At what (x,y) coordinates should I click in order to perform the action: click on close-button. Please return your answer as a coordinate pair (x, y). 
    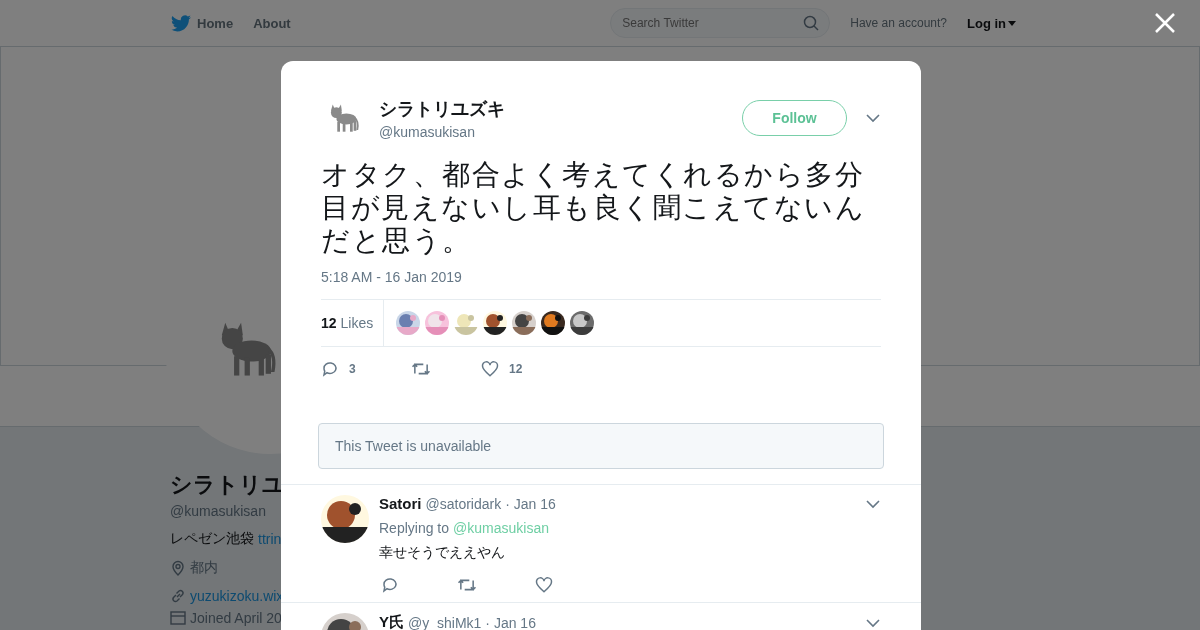
    Looking at the image, I should click on (1165, 23).